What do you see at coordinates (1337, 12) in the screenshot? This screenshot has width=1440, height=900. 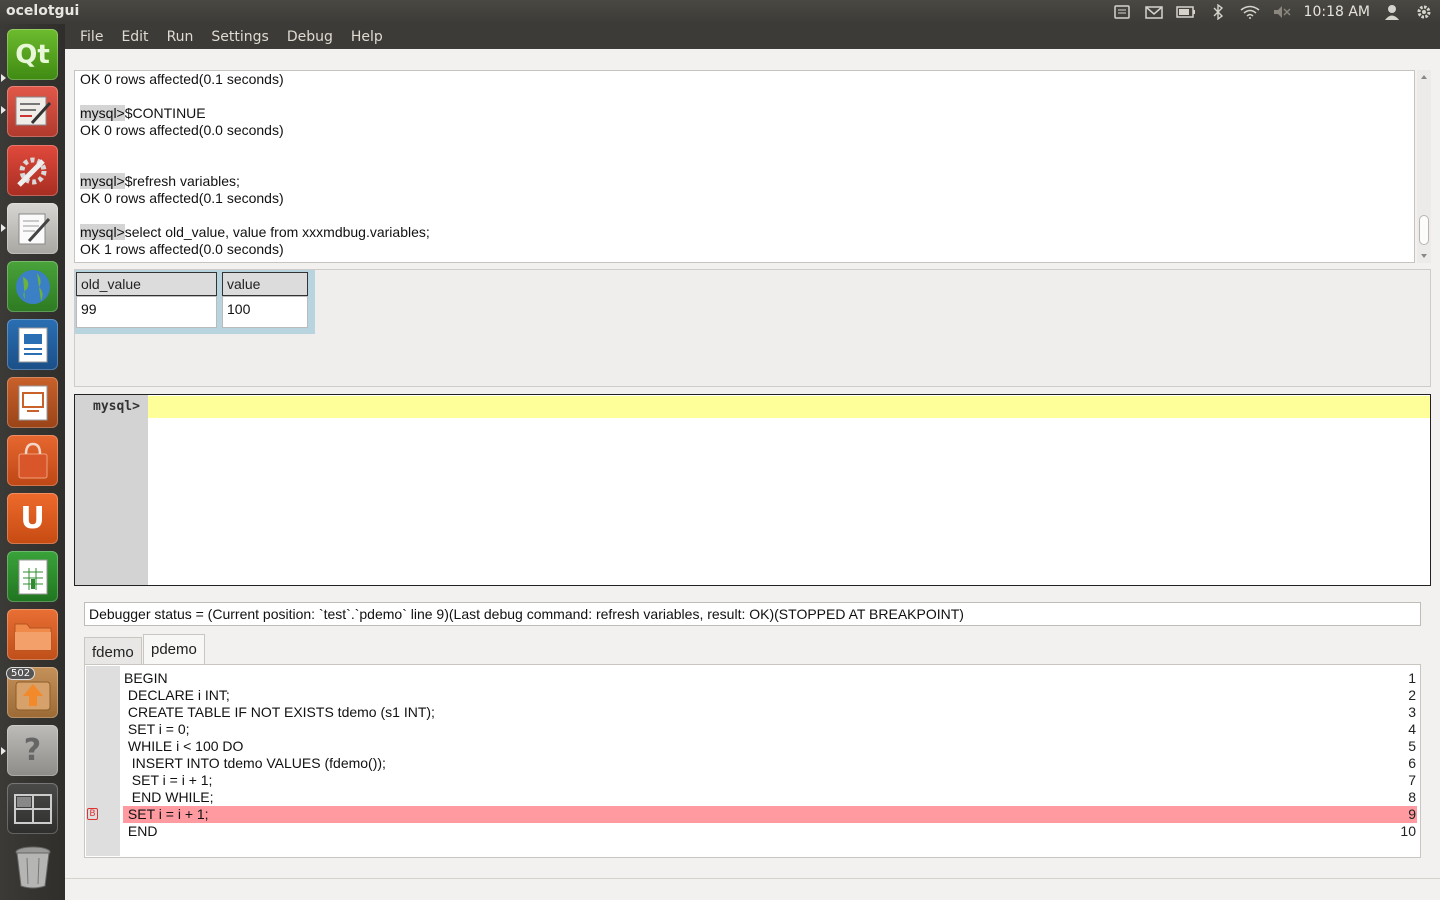 I see `clock: 10:18 AM` at bounding box center [1337, 12].